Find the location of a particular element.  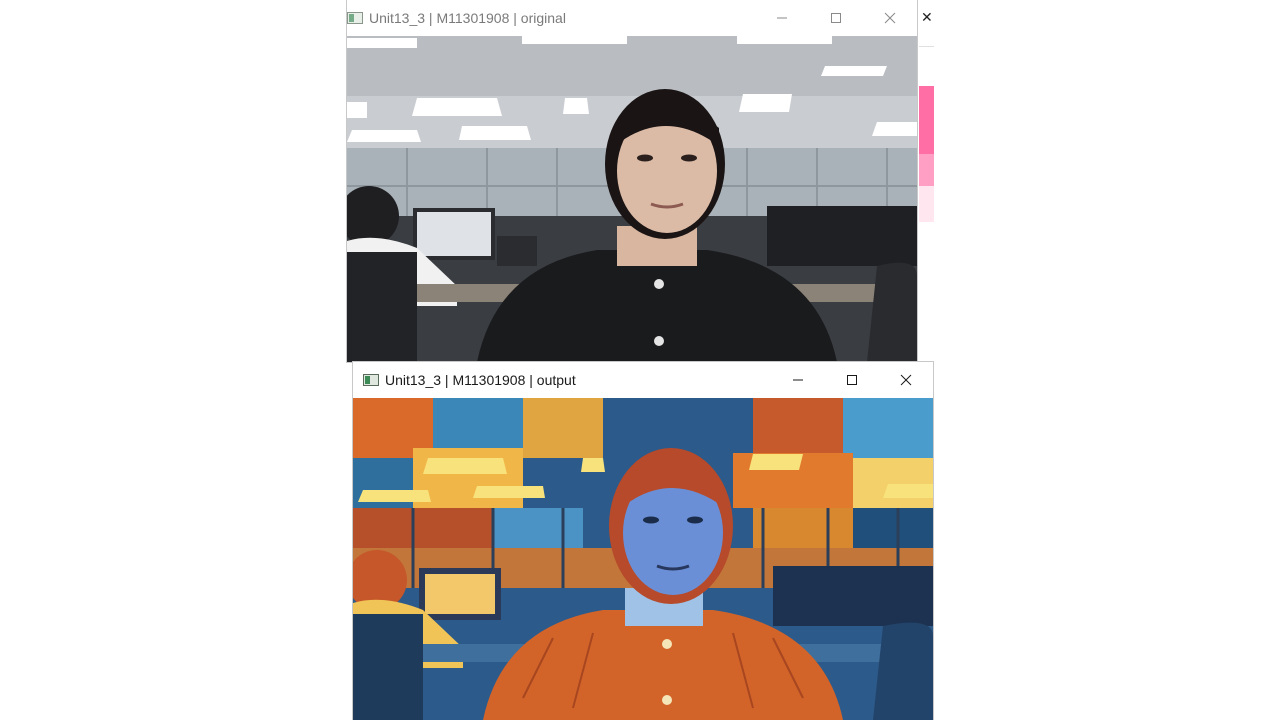

original-window-controls is located at coordinates (836, 18).